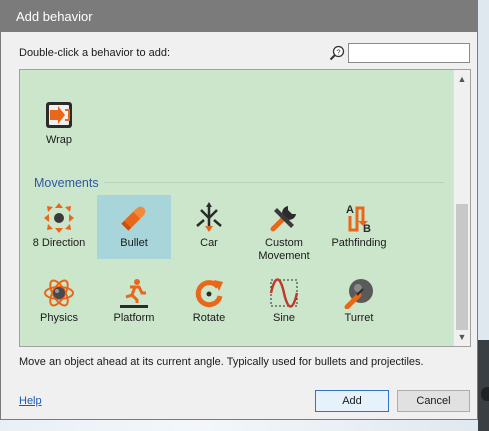 This screenshot has height=431, width=489. Describe the element at coordinates (358, 294) in the screenshot. I see `turret-icon` at that location.